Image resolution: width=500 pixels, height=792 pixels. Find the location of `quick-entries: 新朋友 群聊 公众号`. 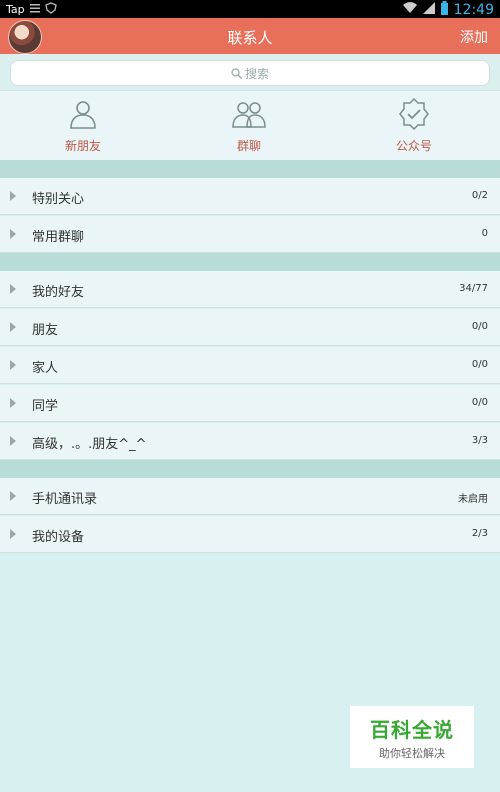

quick-entries: 新朋友 群聊 公众号 is located at coordinates (250, 125).